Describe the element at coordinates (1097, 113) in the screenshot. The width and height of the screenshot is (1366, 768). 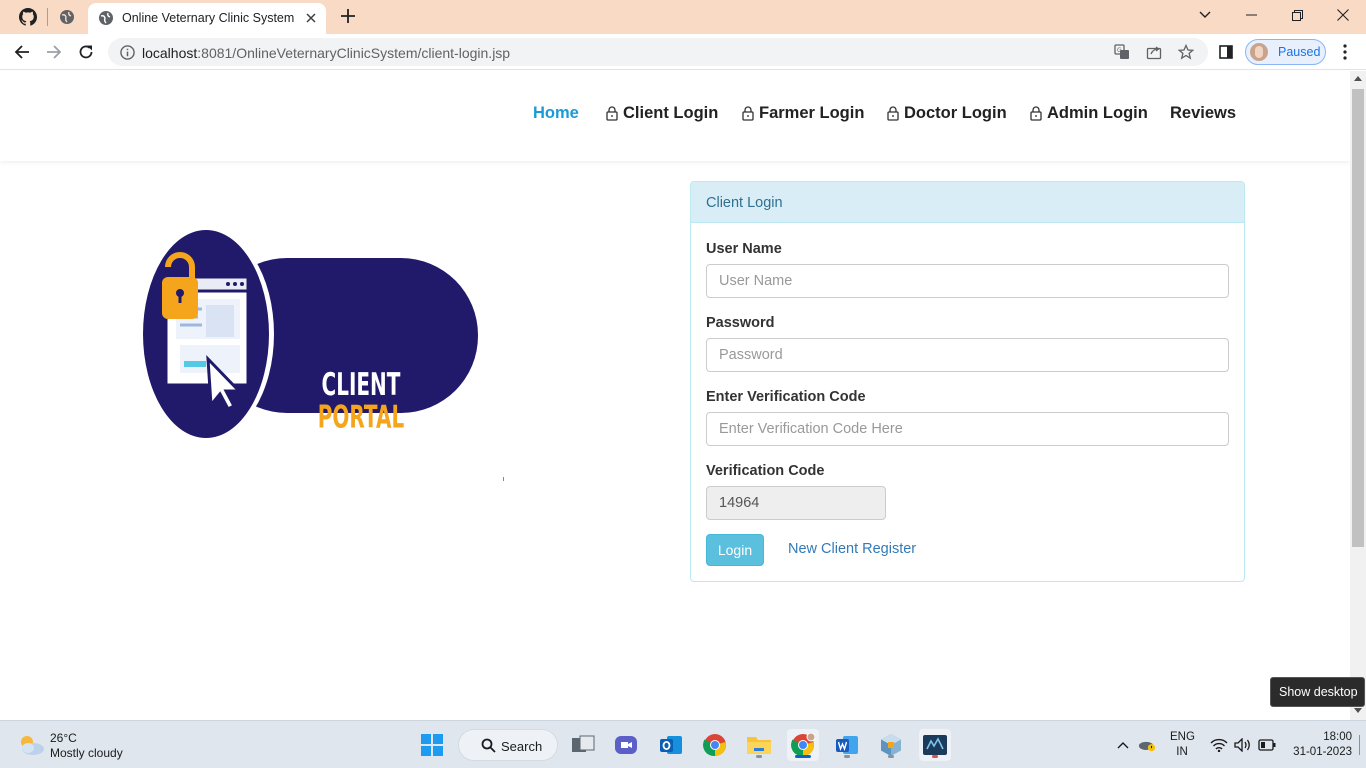
I see `nav-admin-login-label: Admin Login` at that location.